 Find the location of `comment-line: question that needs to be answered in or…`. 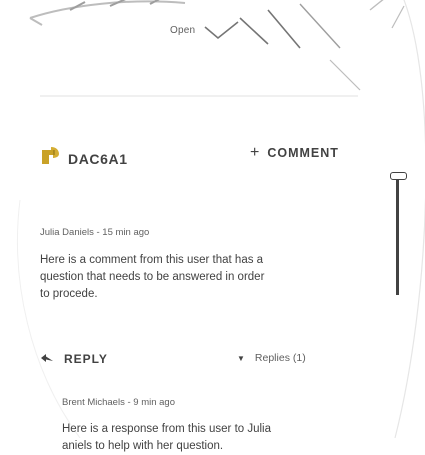

comment-line: question that needs to be answered in or… is located at coordinates (152, 277).